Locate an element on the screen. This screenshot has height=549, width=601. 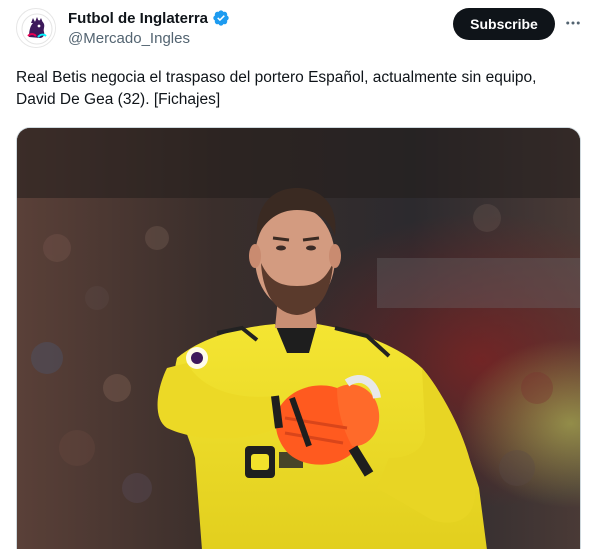
display-name: Futbol de Inglaterra is located at coordinates (138, 18).